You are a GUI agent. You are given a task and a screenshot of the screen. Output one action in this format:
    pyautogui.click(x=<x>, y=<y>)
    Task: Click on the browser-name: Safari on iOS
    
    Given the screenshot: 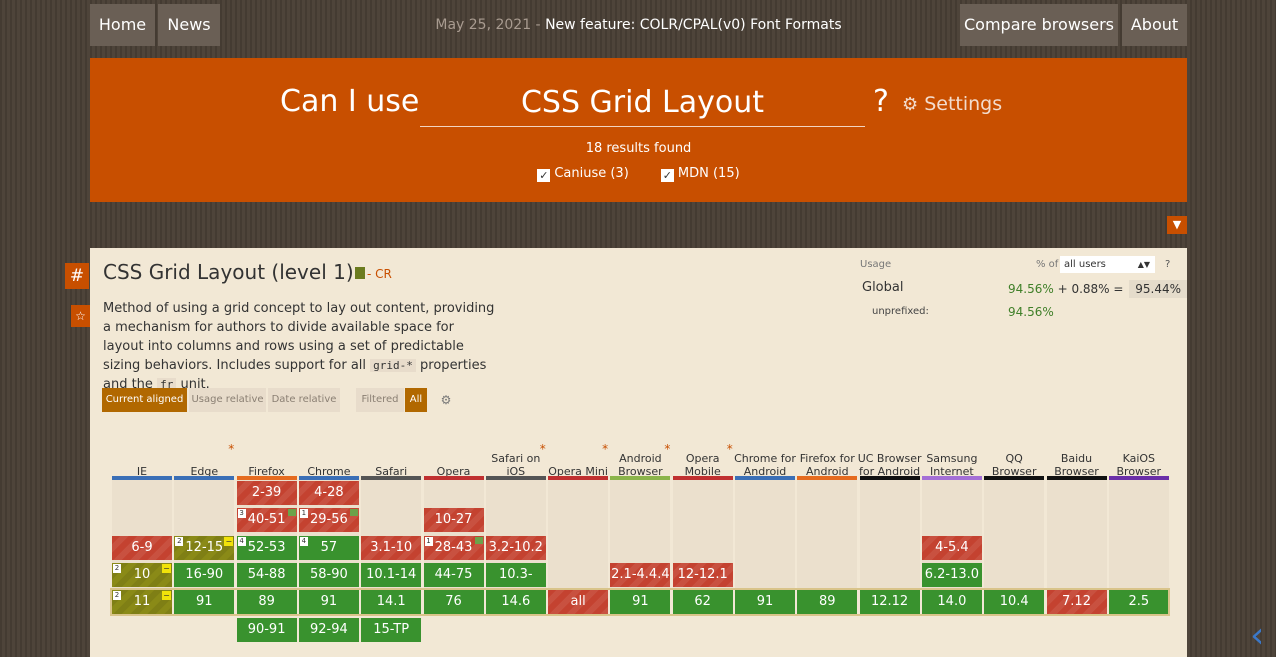 What is the action you would take?
    pyautogui.click(x=516, y=465)
    